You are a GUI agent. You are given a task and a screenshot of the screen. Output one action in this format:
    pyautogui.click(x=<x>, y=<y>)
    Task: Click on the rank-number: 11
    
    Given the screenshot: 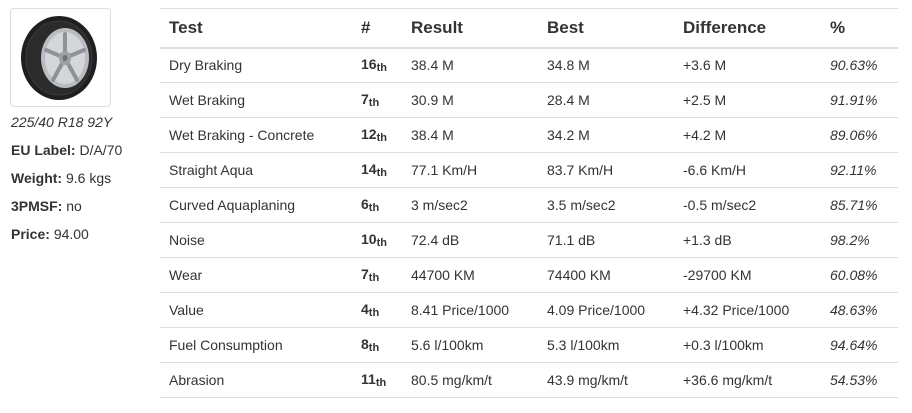 What is the action you would take?
    pyautogui.click(x=368, y=379)
    